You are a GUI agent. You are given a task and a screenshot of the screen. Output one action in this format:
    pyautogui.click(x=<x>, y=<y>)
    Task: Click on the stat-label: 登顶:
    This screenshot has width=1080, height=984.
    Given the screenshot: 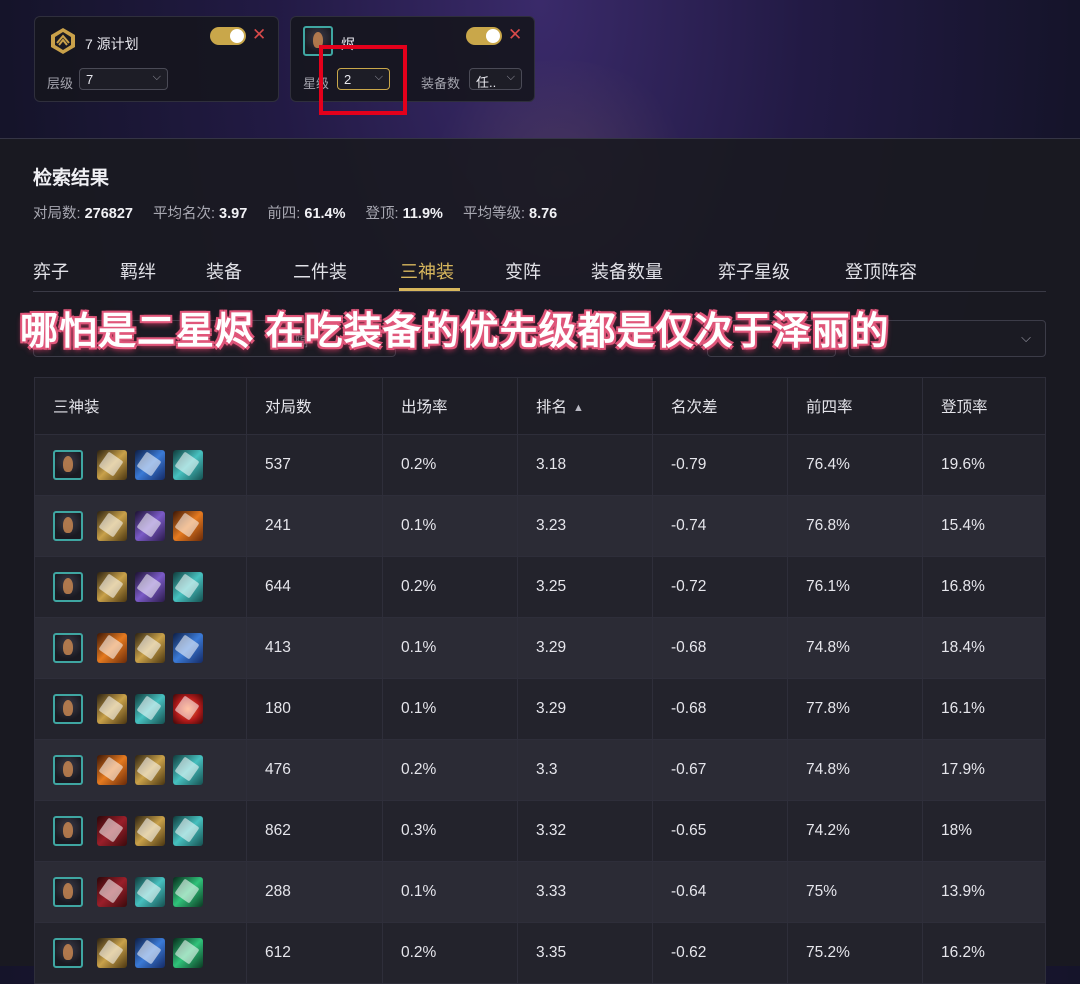 What is the action you would take?
    pyautogui.click(x=382, y=214)
    